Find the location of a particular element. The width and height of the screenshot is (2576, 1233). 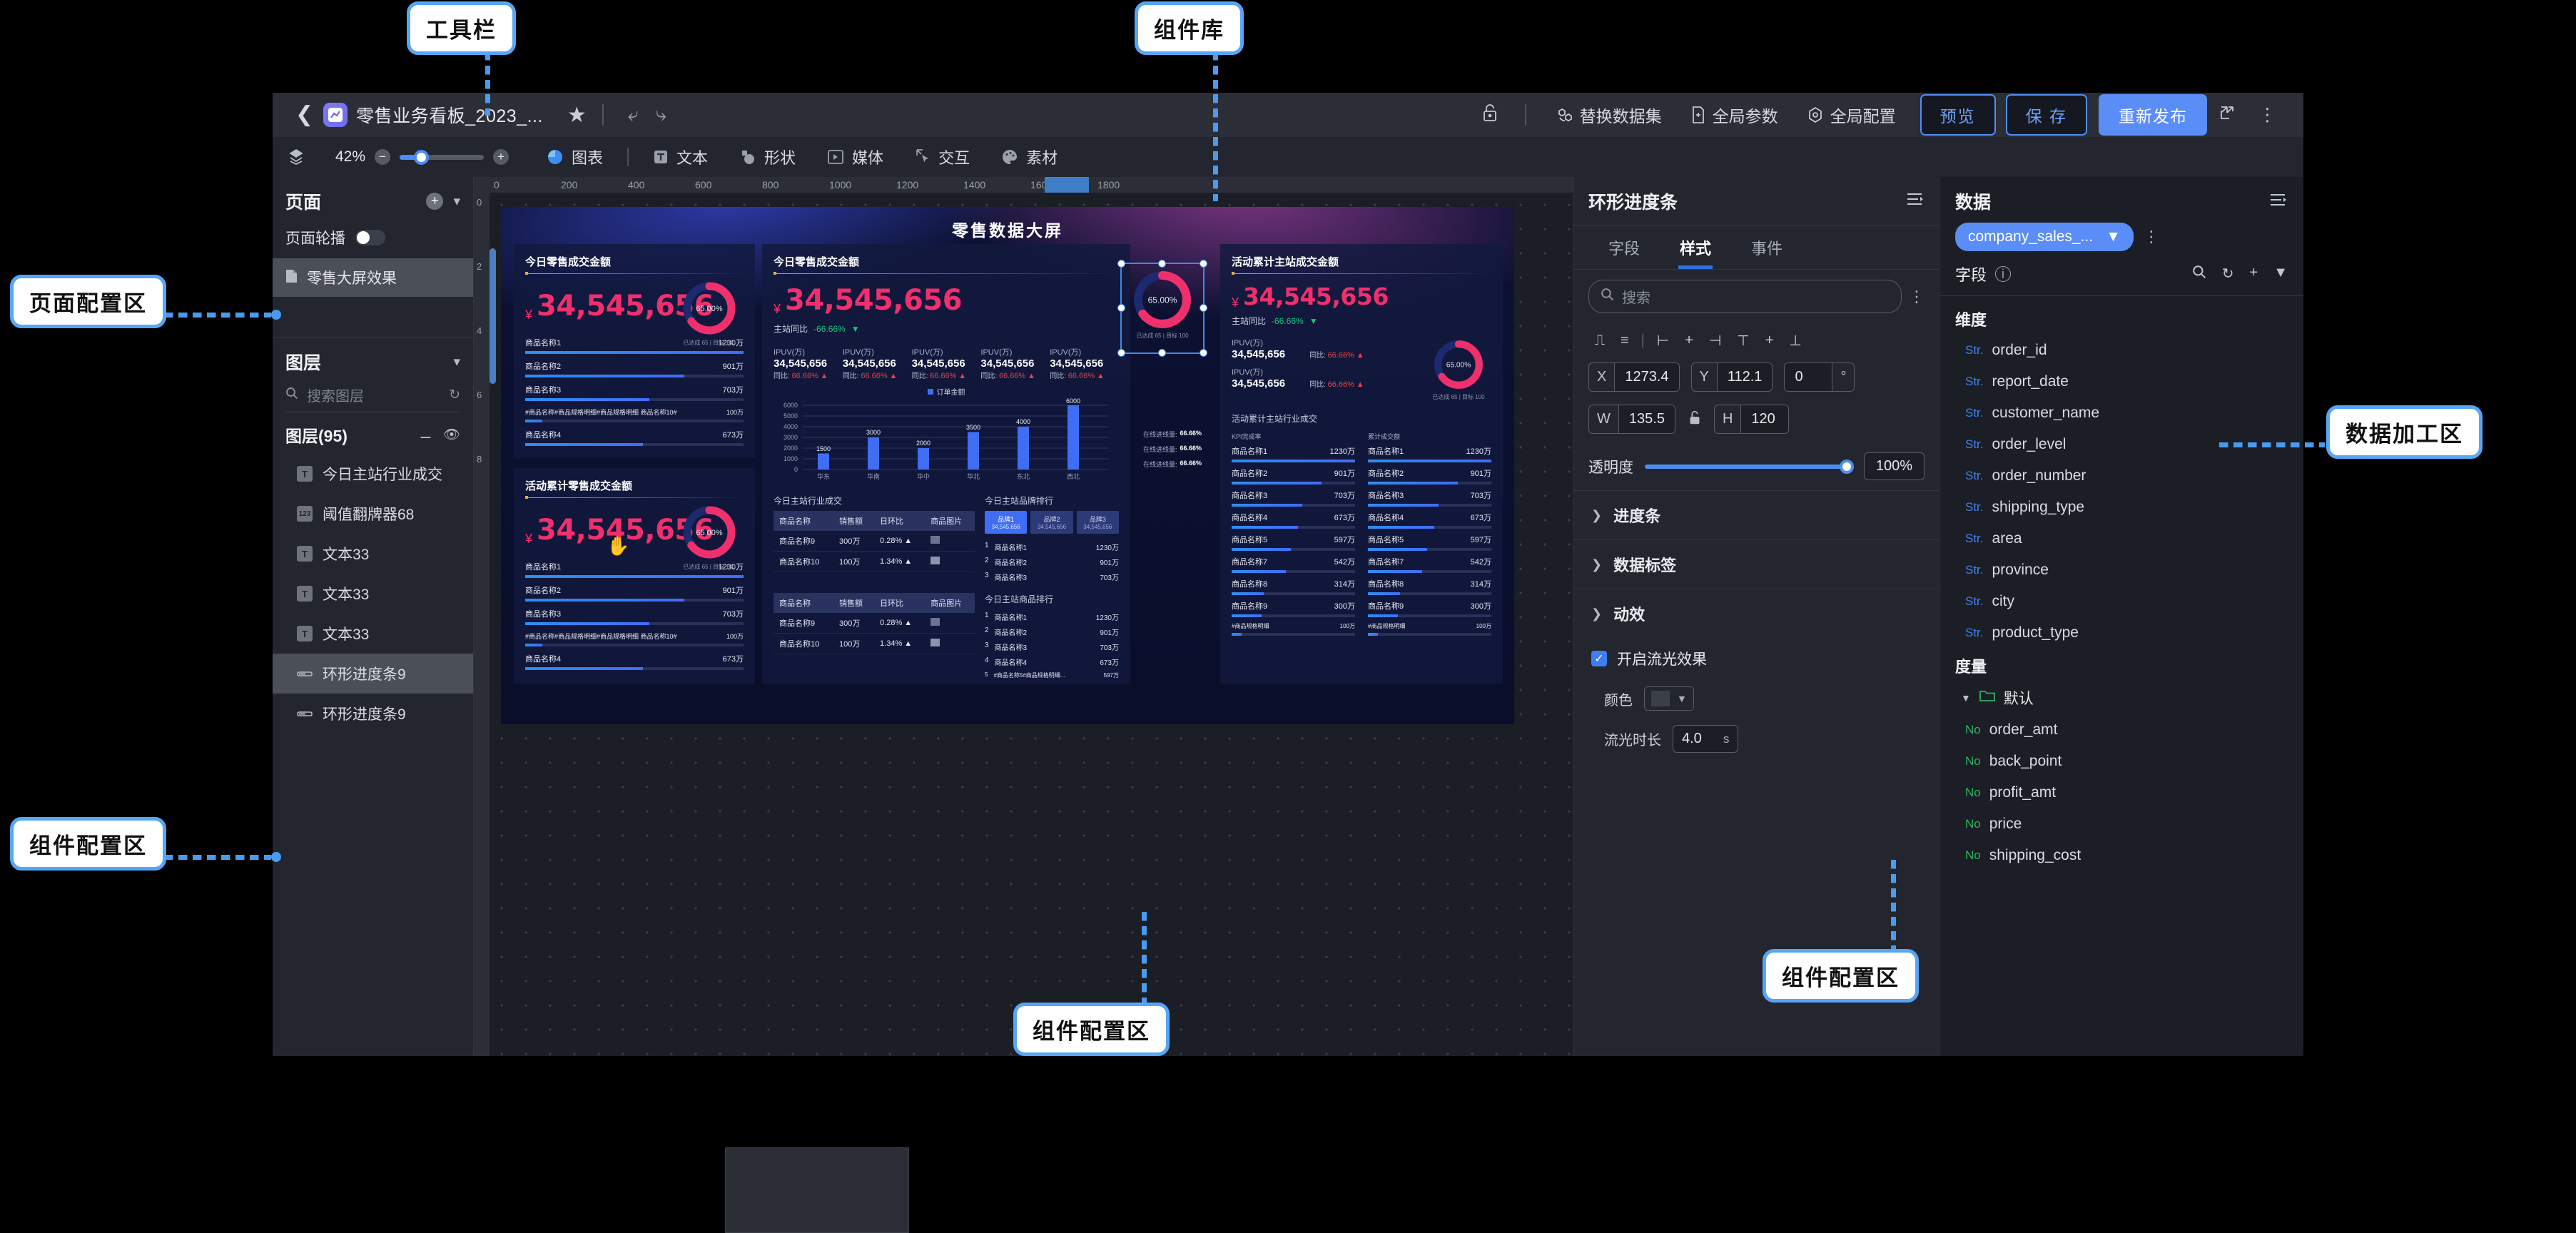

chevron-down-icon-layers: ▾ is located at coordinates (457, 362).